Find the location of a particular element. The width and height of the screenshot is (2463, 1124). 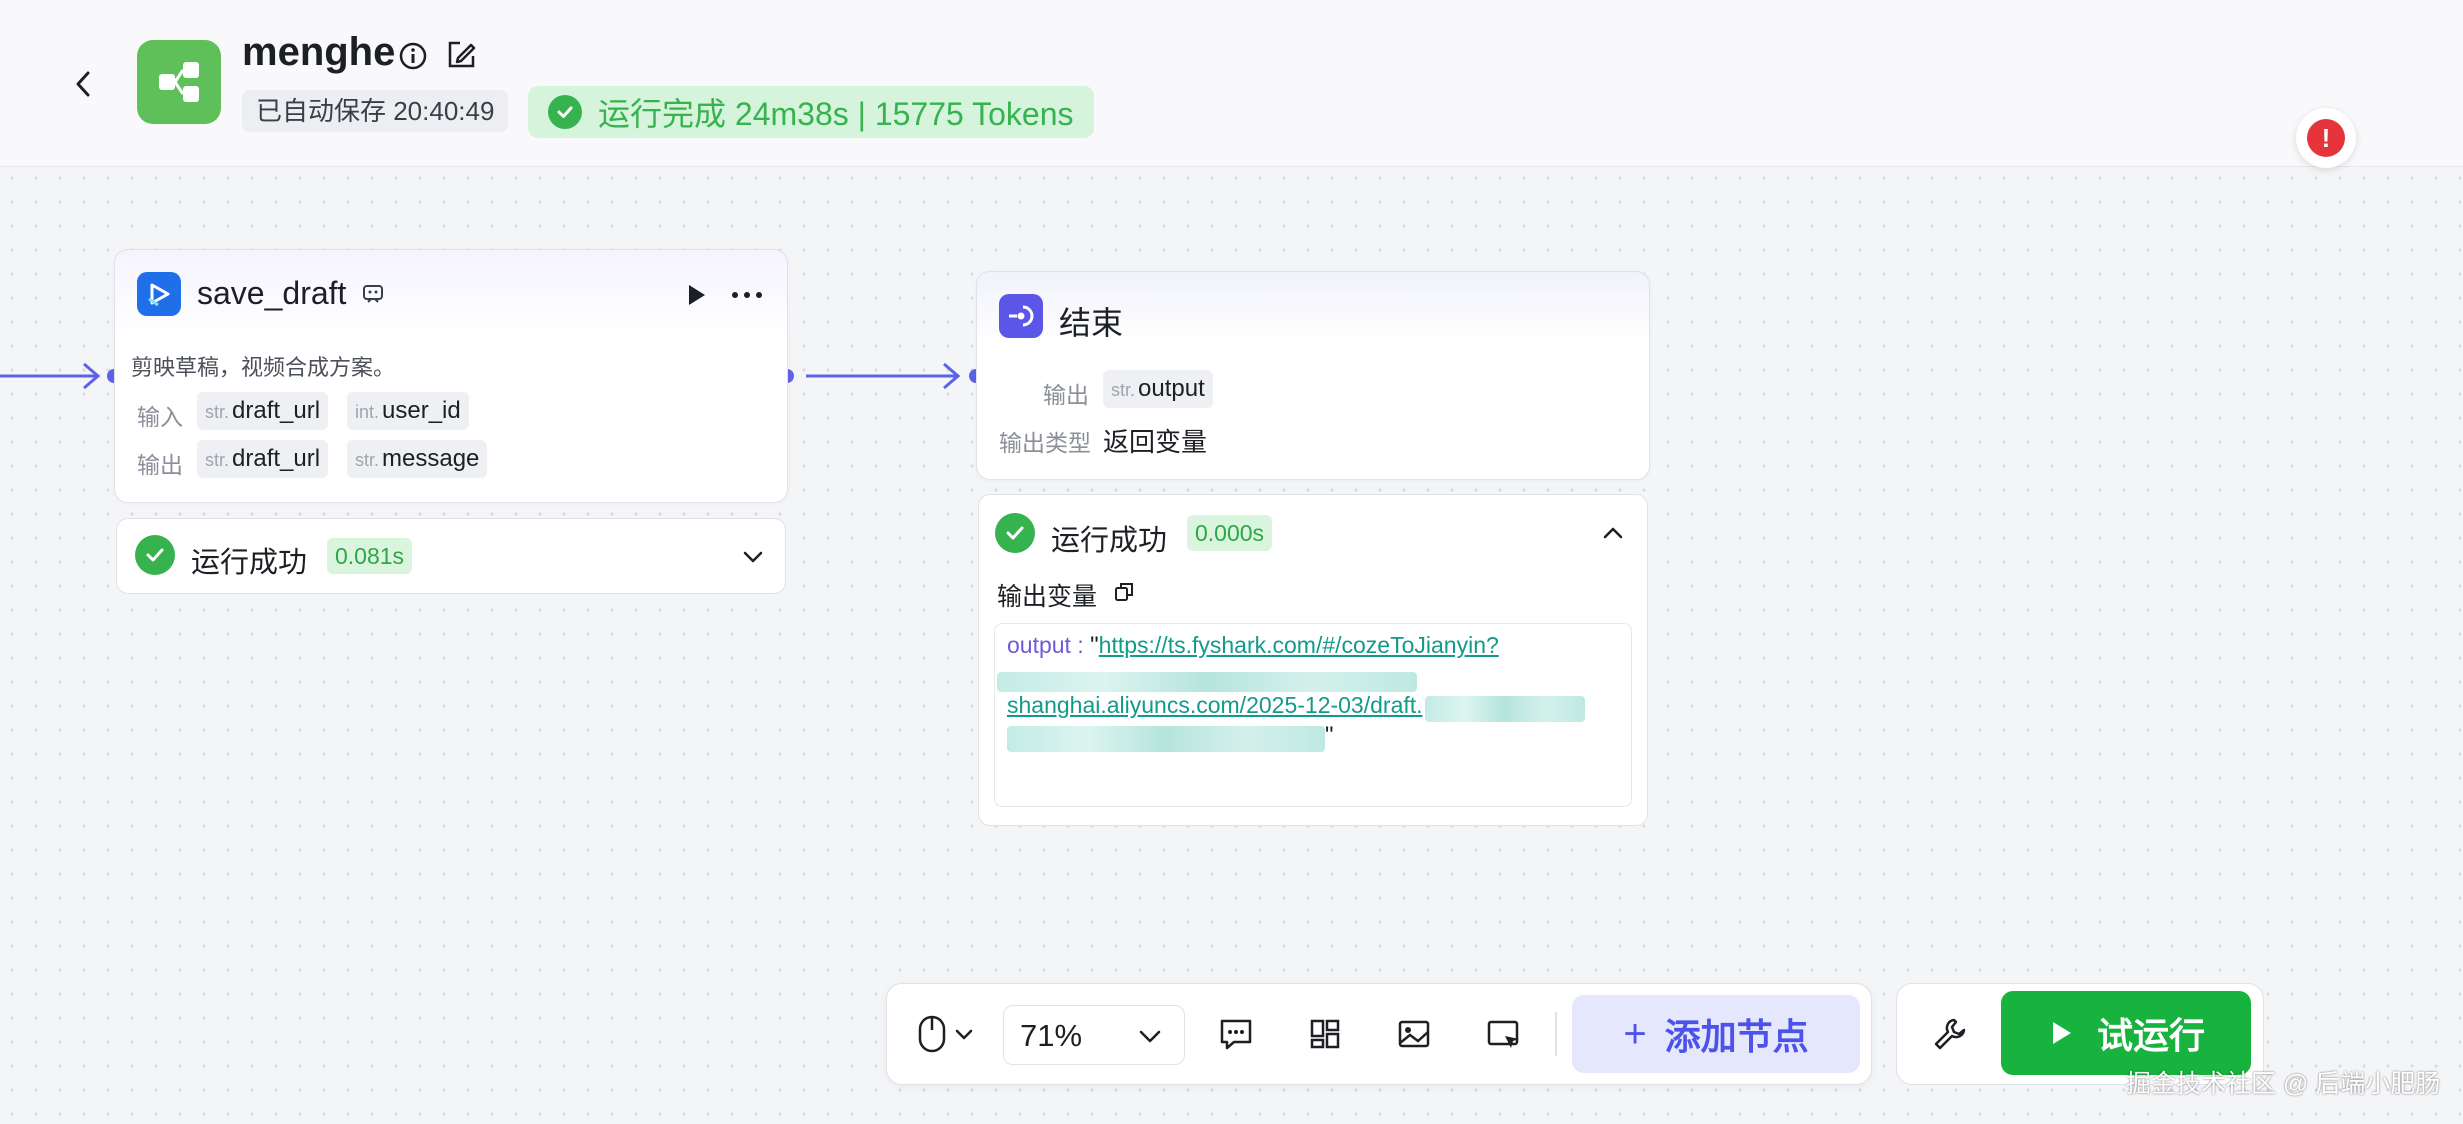

autosave-status: 已自动保存 20:40:49 is located at coordinates (375, 111).